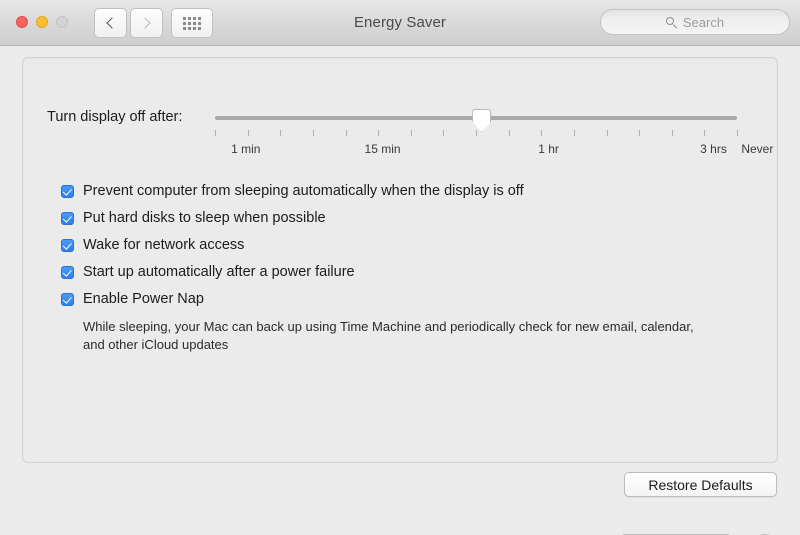  Describe the element at coordinates (411, 222) in the screenshot. I see `checkbox-row: Put hard disks to sleep when possible` at that location.